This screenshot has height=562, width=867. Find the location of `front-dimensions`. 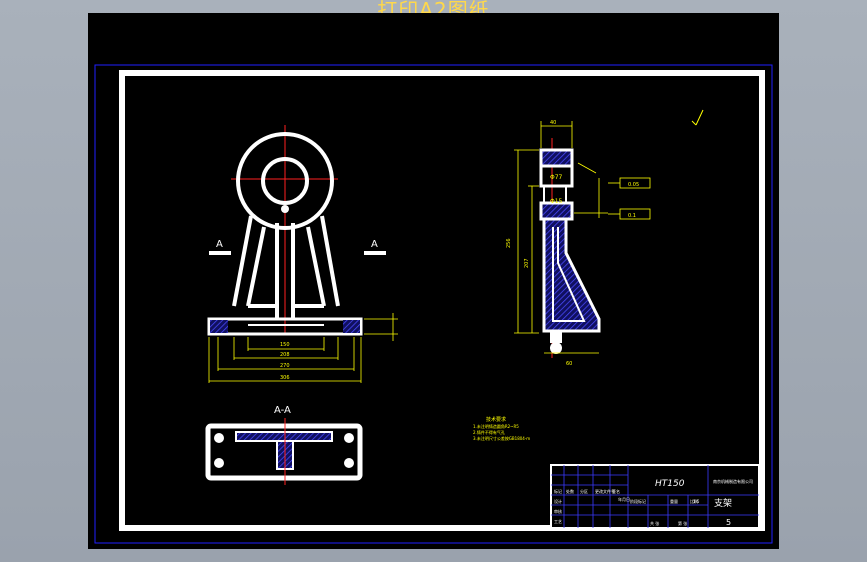

front-dimensions is located at coordinates (303, 348).